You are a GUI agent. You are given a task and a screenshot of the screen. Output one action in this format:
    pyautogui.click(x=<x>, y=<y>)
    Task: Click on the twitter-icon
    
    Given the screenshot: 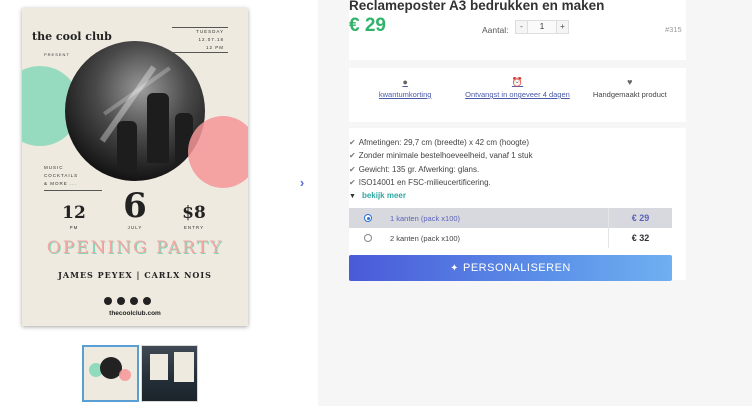 What is the action you would take?
    pyautogui.click(x=121, y=301)
    